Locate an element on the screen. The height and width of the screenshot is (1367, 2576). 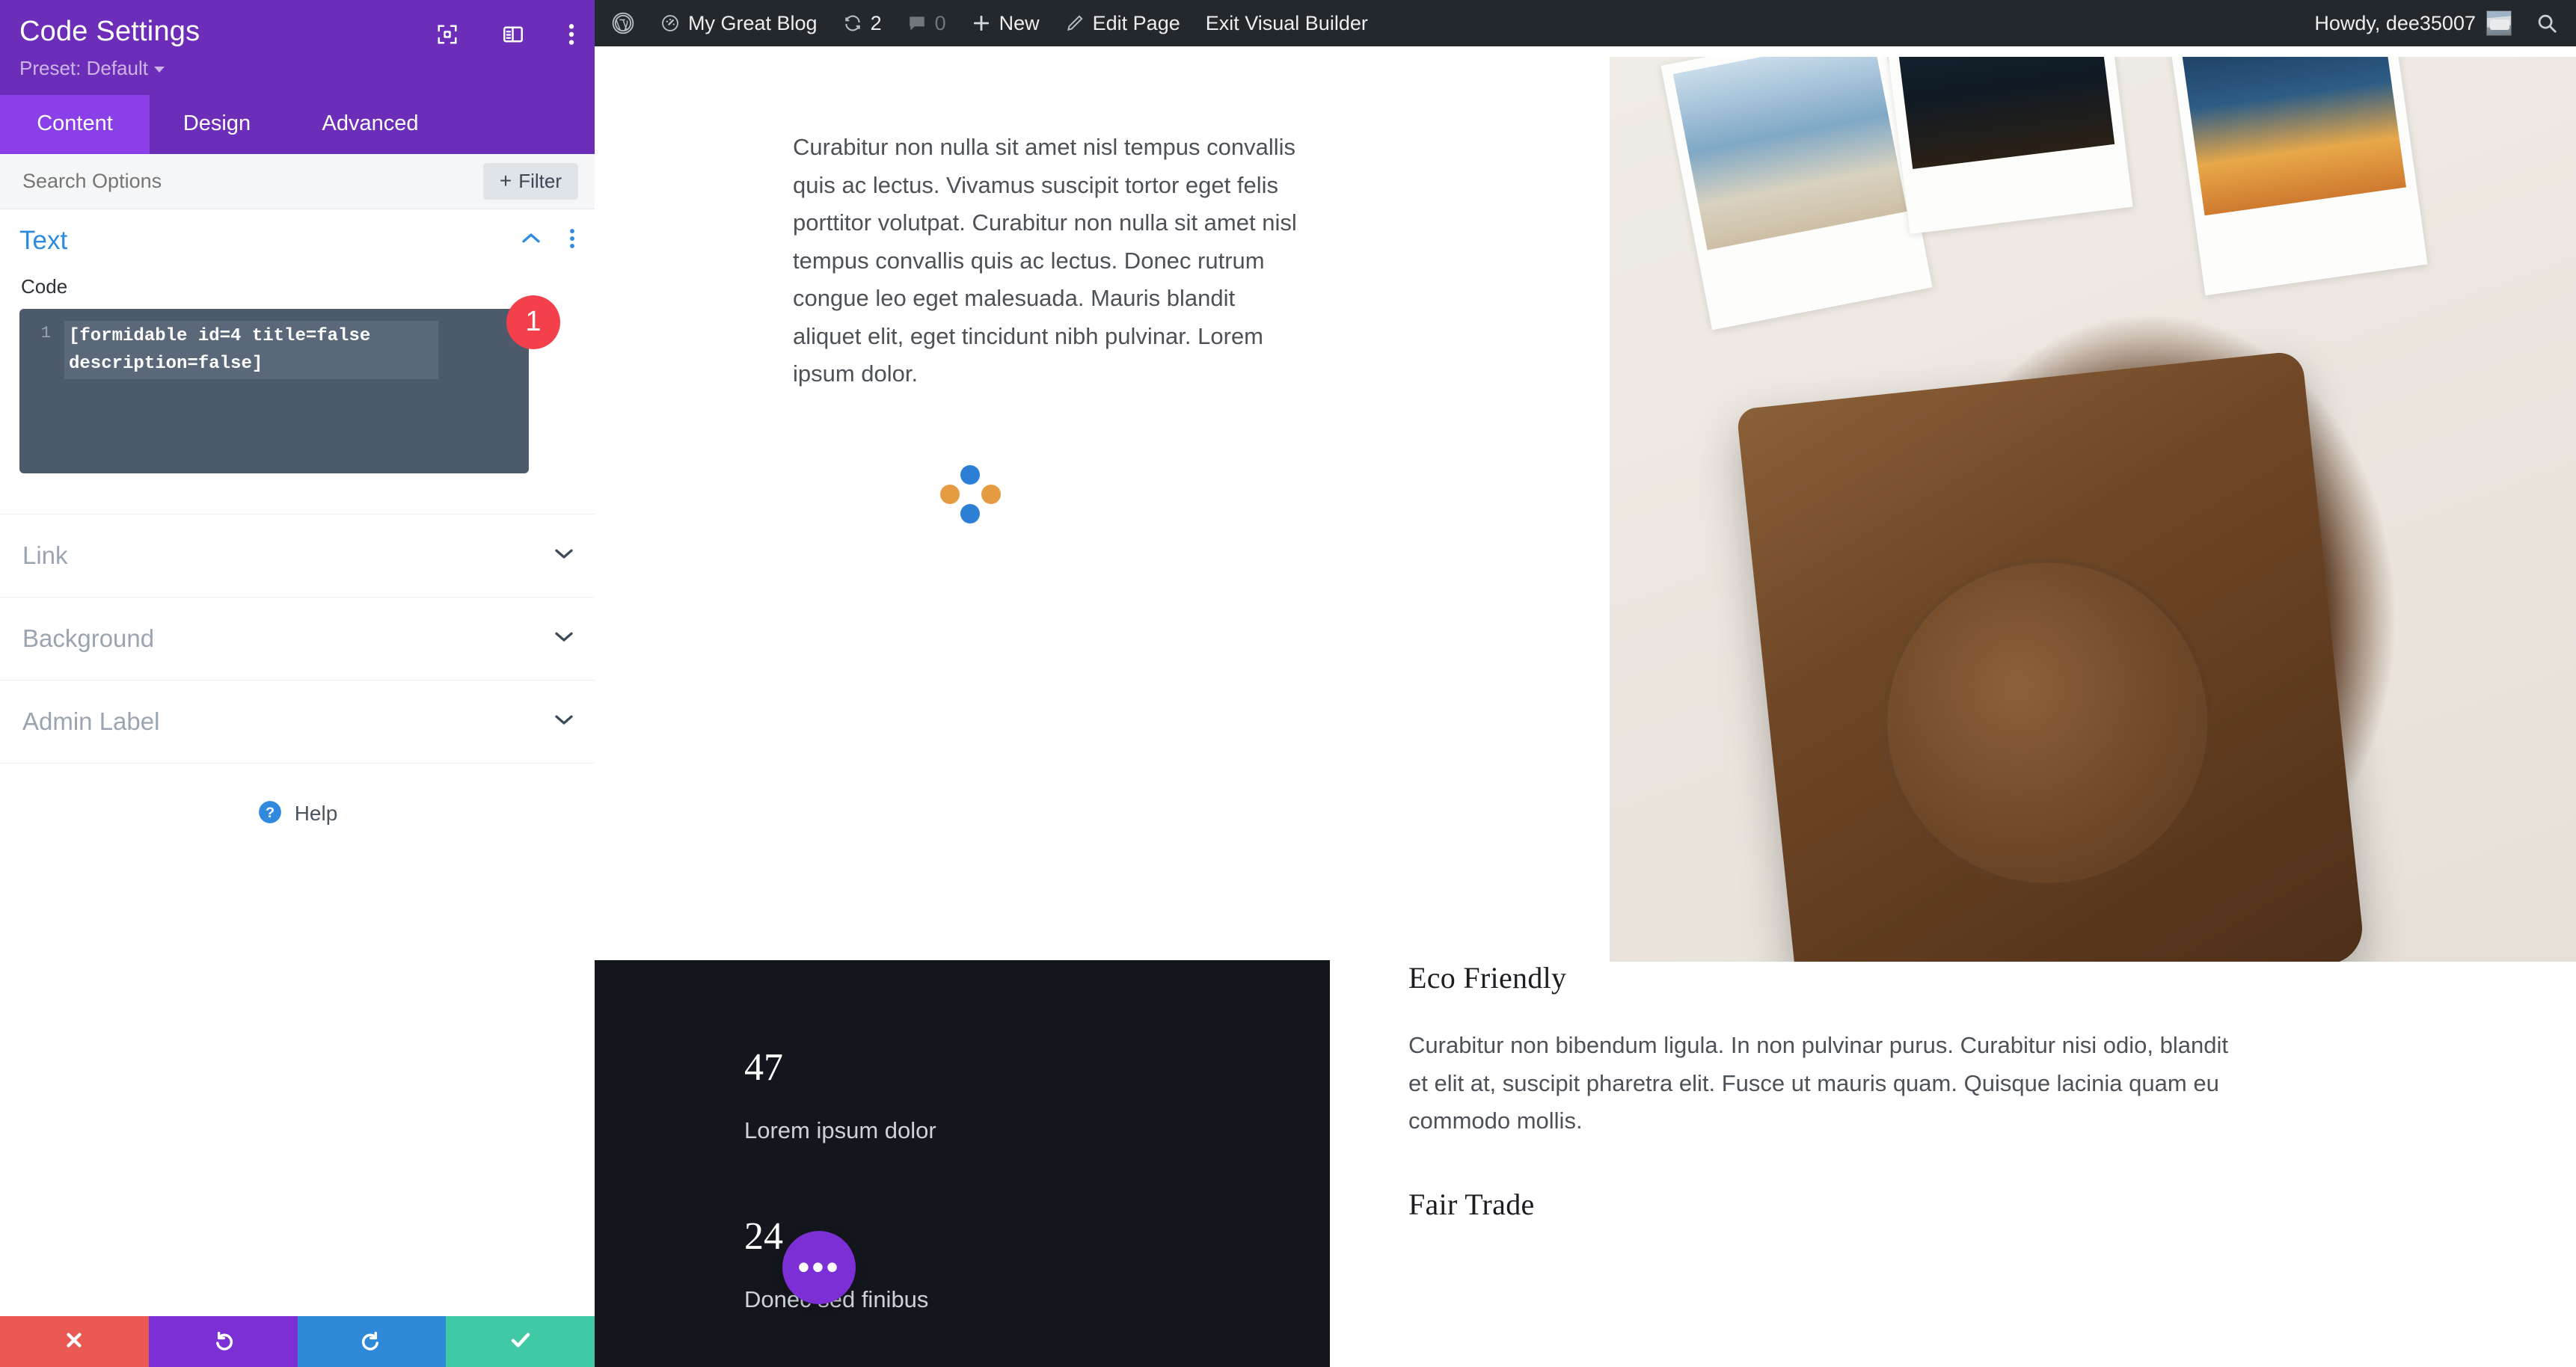
updates-icon is located at coordinates (852, 23).